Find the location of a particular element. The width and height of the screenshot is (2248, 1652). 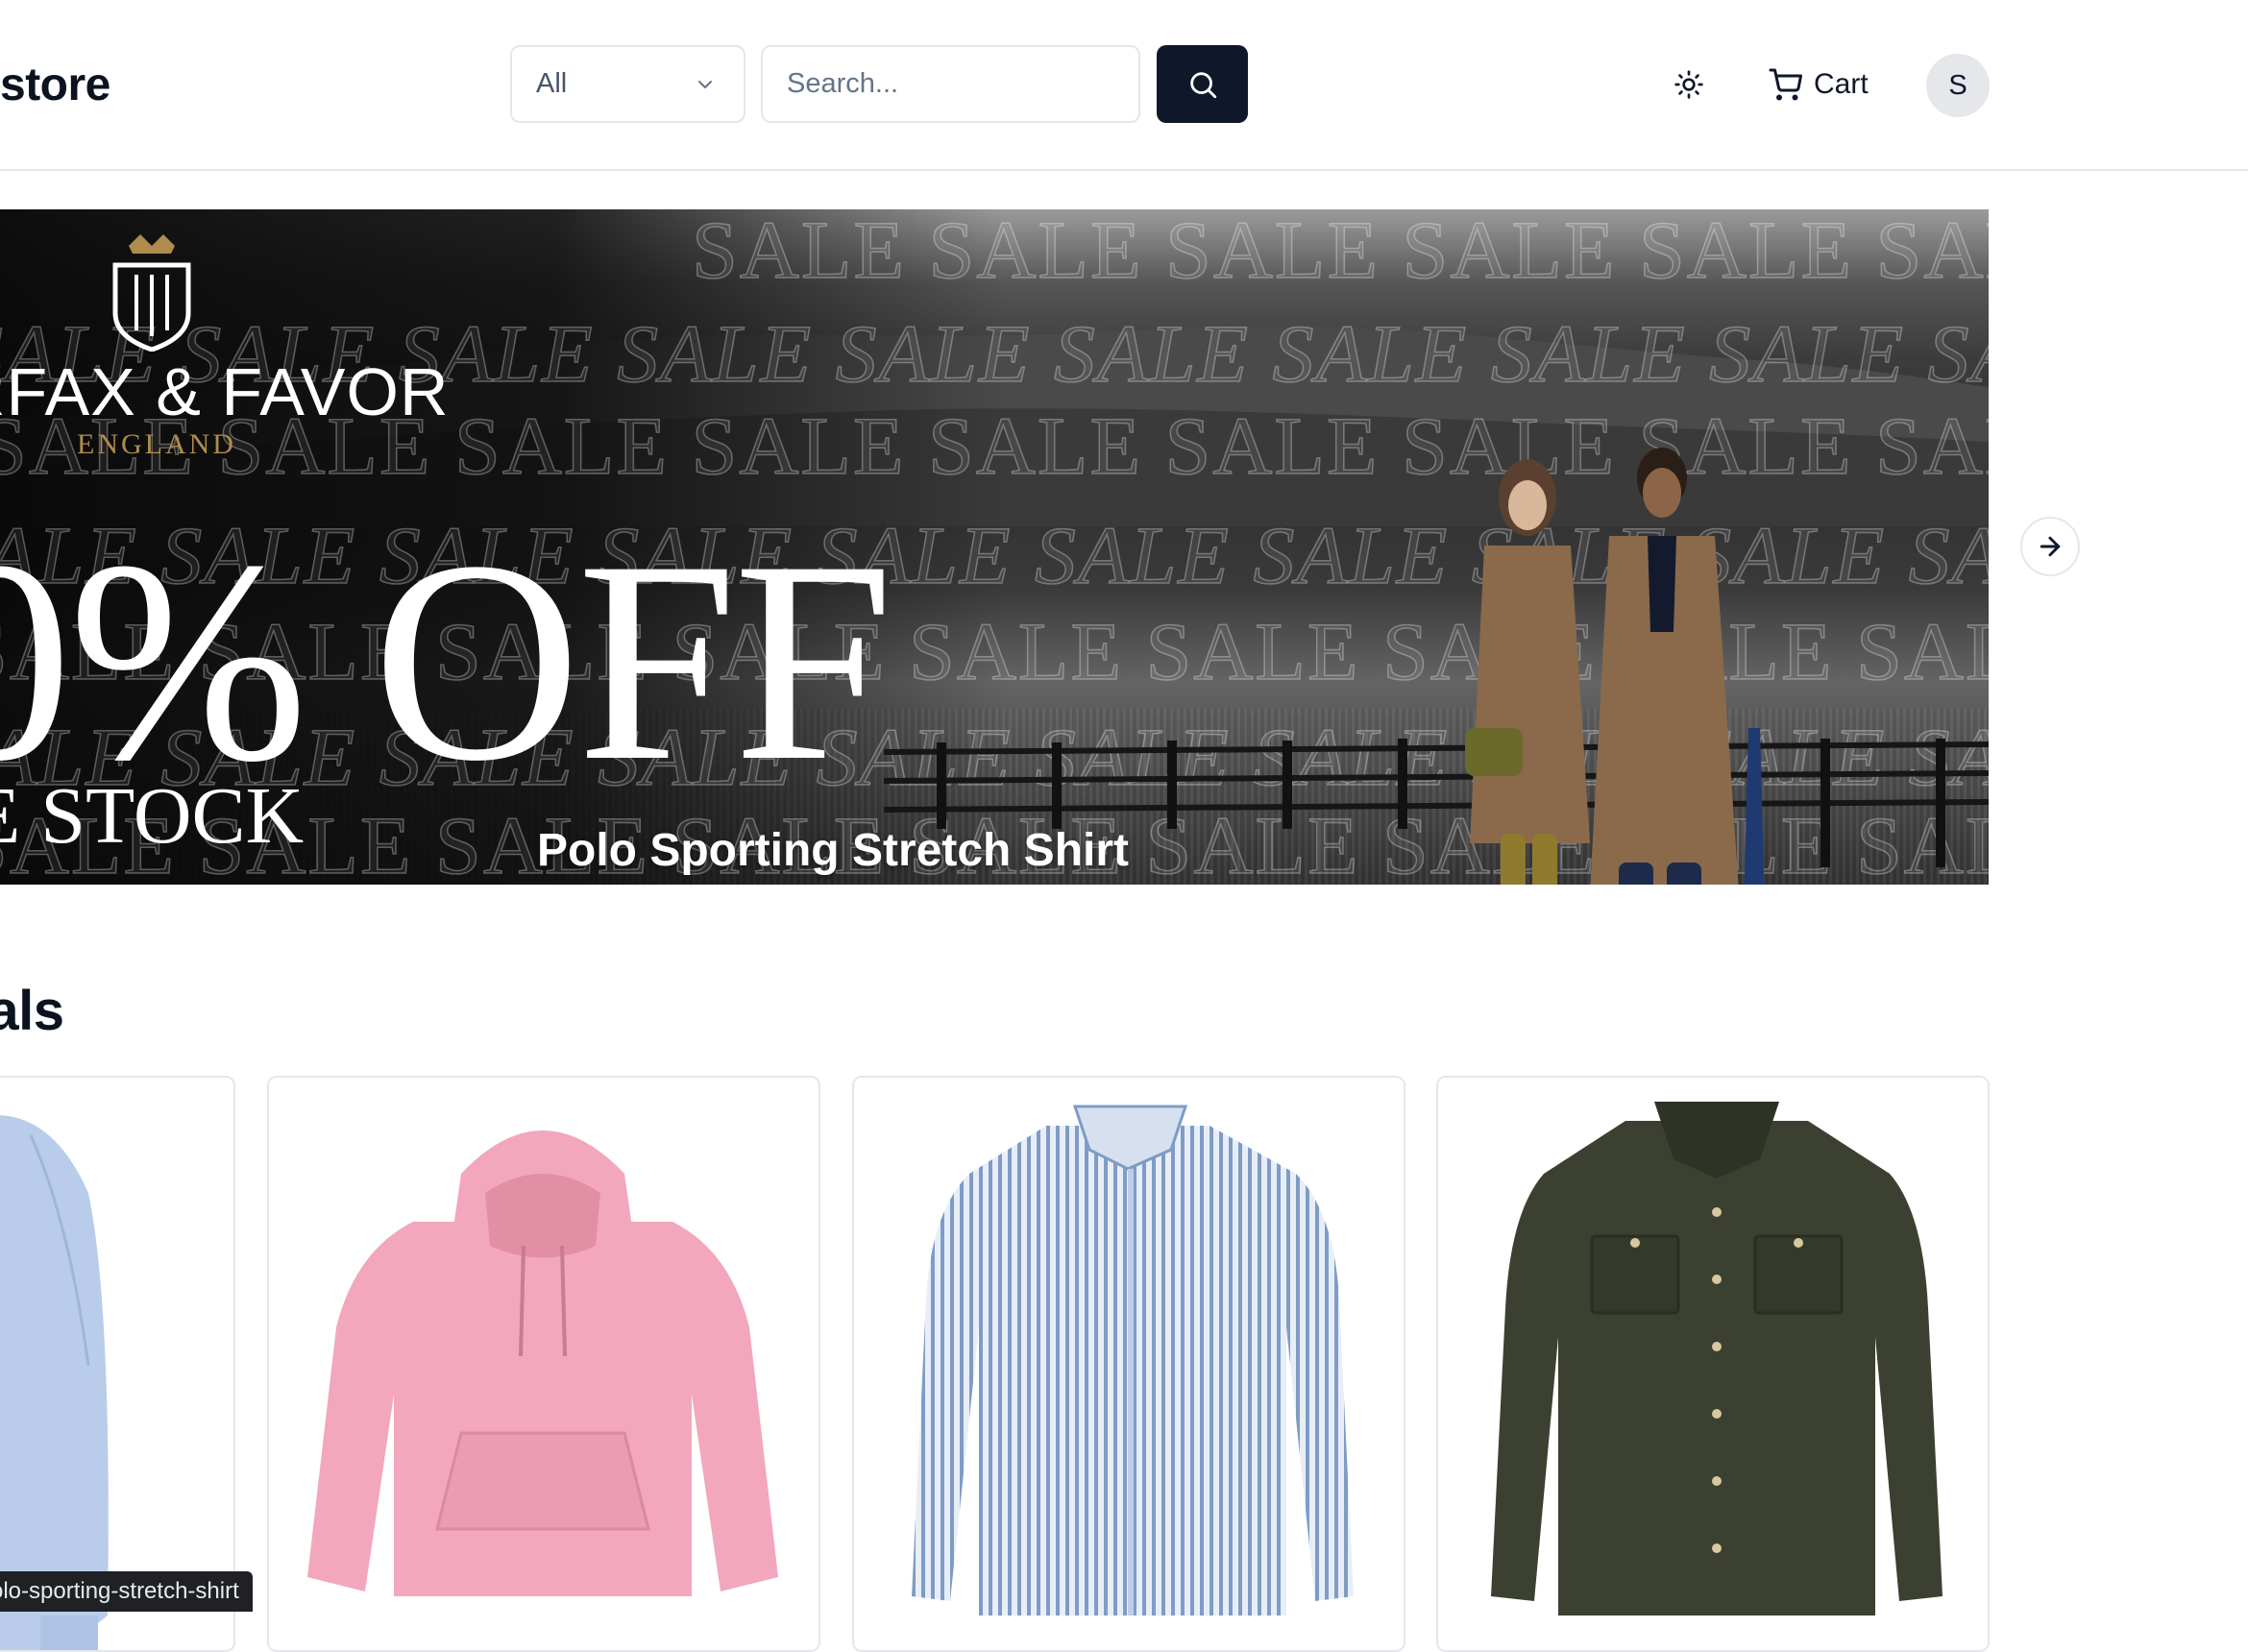

stock-subheadline: E STOCK is located at coordinates (152, 816).